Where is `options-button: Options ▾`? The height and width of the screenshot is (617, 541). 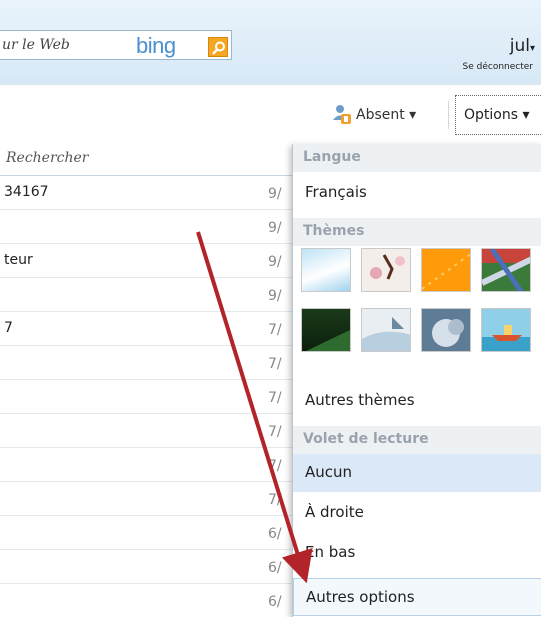
options-button: Options ▾ is located at coordinates (498, 115).